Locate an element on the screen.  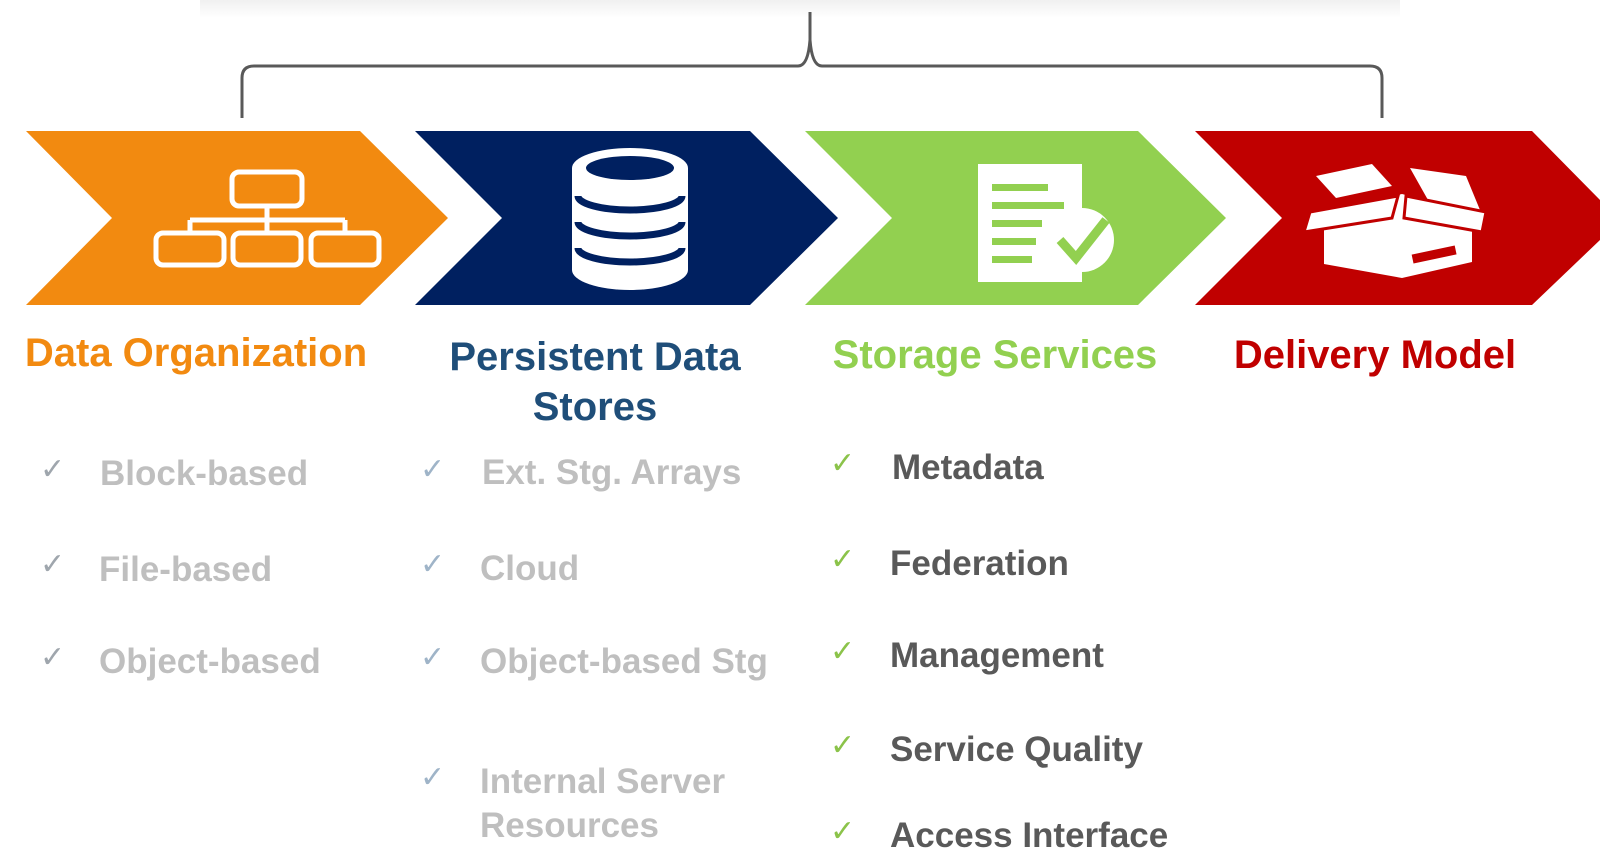
stage-title-delivery-model: Delivery Model is located at coordinates (1375, 355).